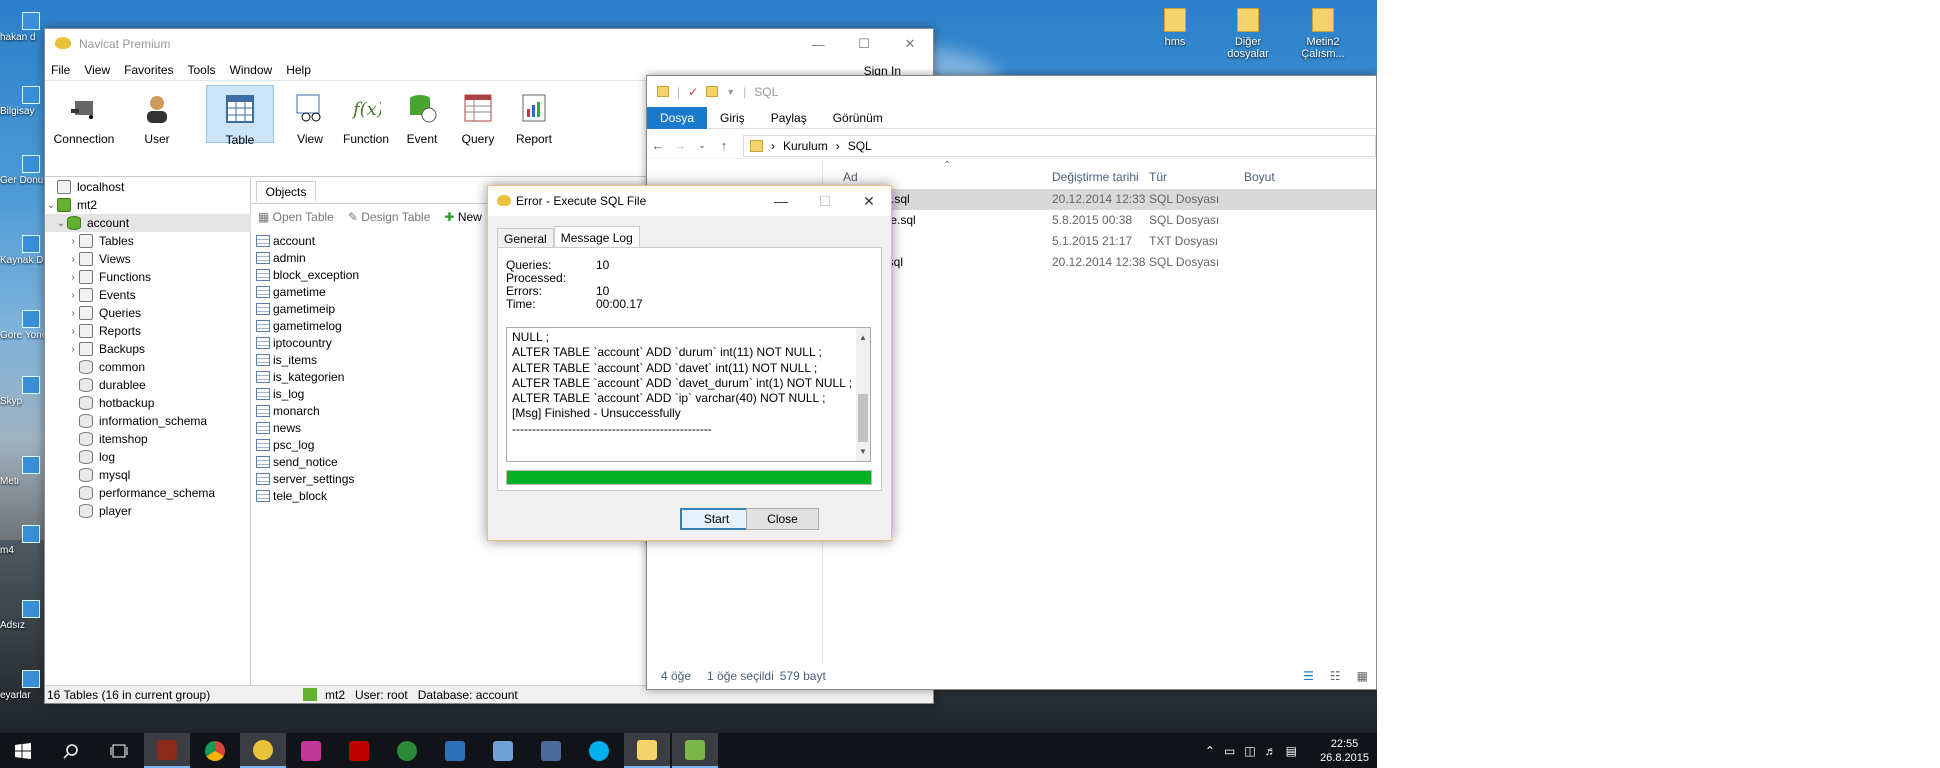 Image resolution: width=1940 pixels, height=768 pixels. What do you see at coordinates (251, 70) in the screenshot?
I see `menu-window: Window` at bounding box center [251, 70].